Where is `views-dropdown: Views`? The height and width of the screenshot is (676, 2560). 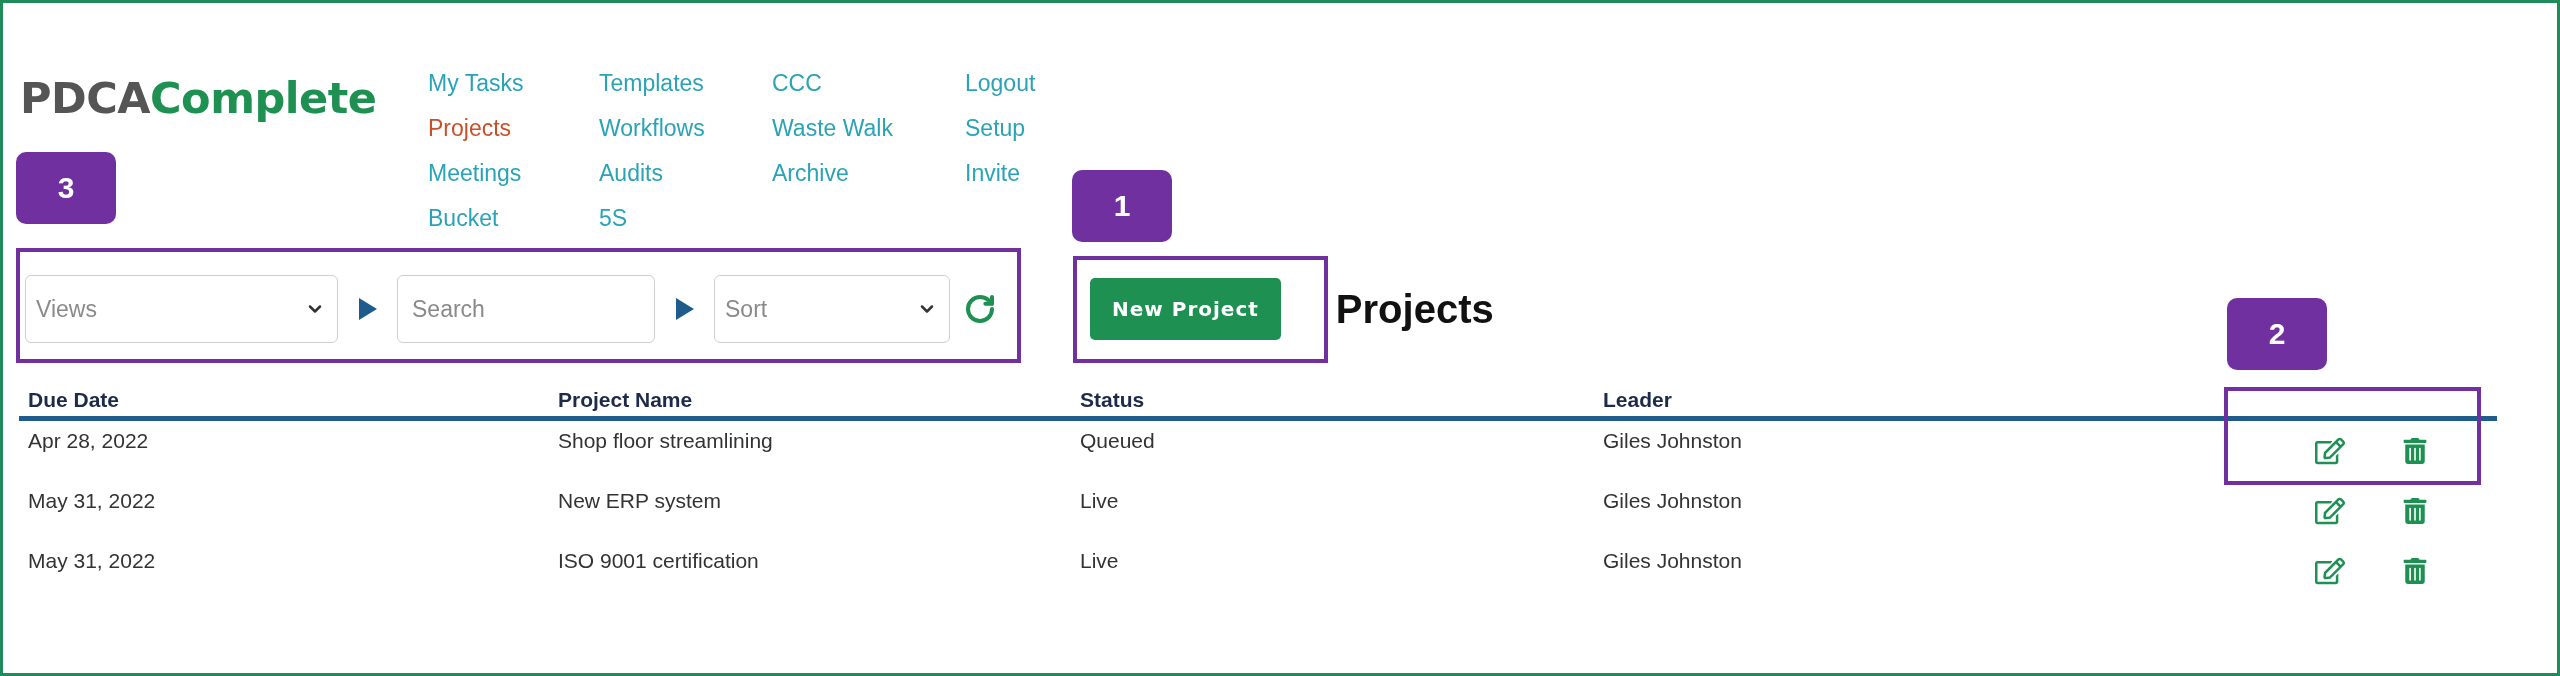 views-dropdown: Views is located at coordinates (181, 309).